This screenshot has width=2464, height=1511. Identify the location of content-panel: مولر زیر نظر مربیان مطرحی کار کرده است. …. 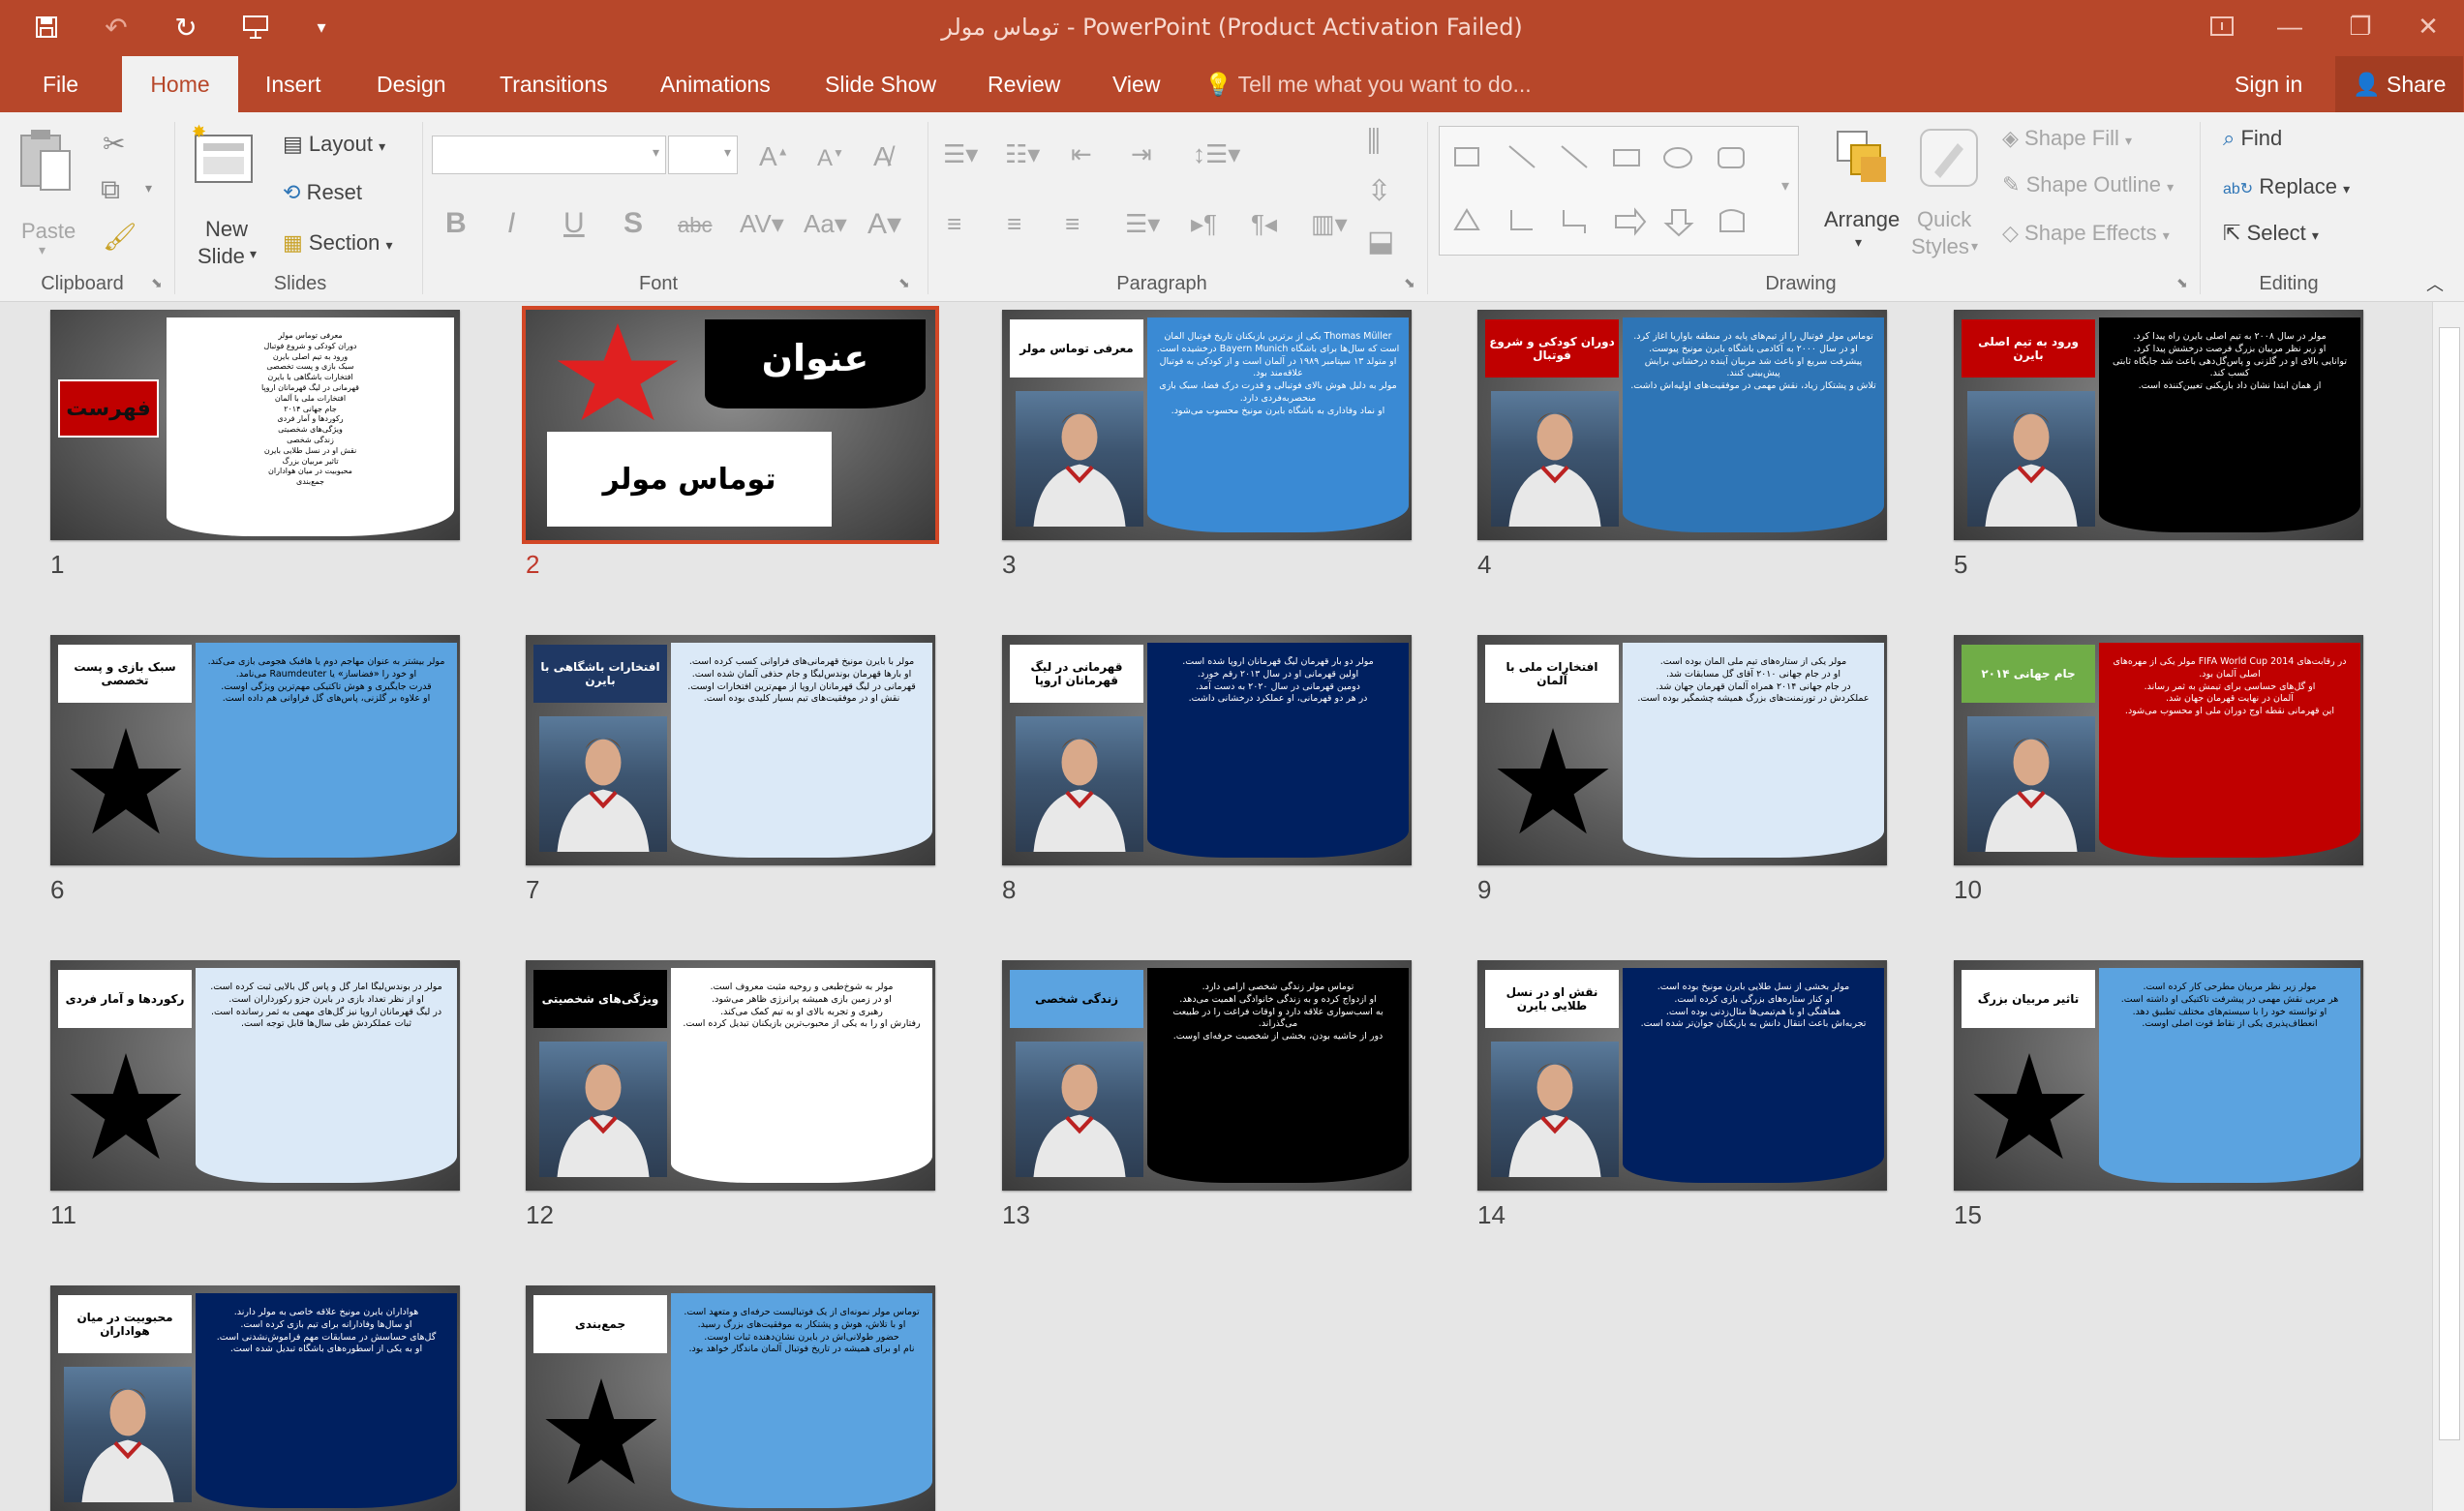
(2229, 1075).